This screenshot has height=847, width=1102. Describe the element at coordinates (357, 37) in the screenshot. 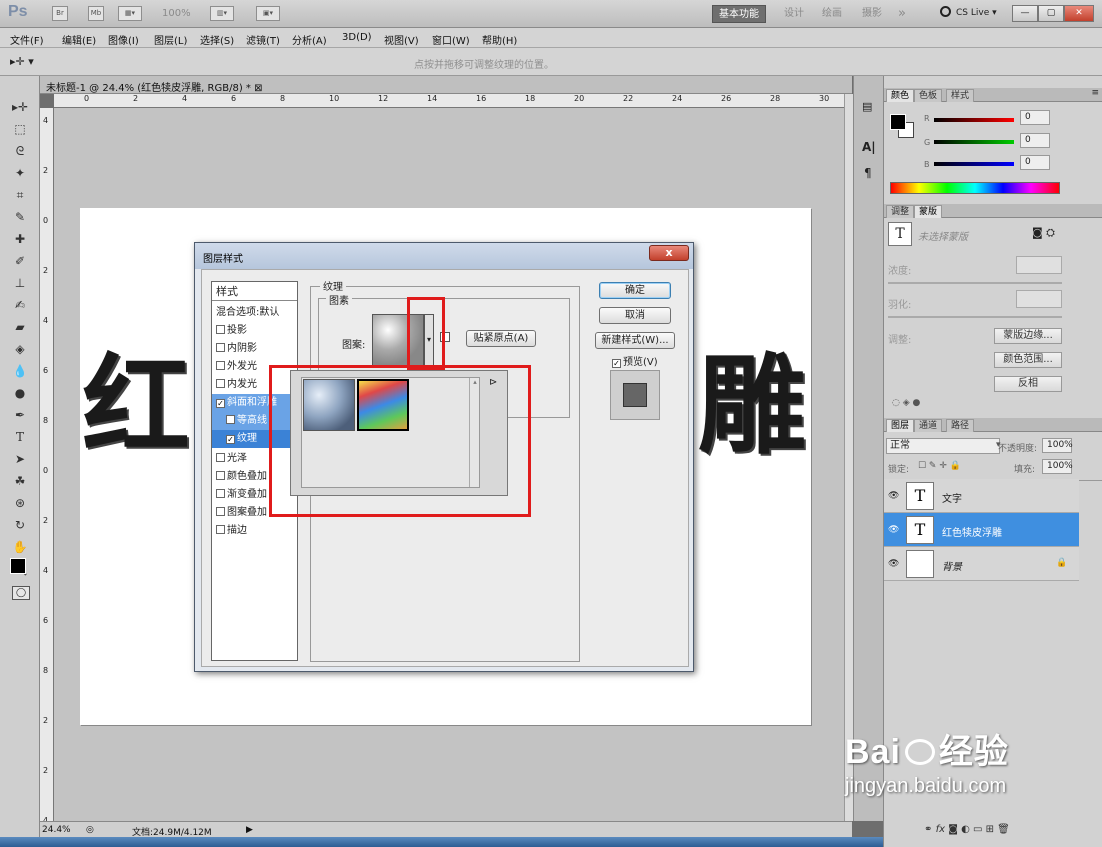

I see `menu-3d: 3D(D)` at that location.